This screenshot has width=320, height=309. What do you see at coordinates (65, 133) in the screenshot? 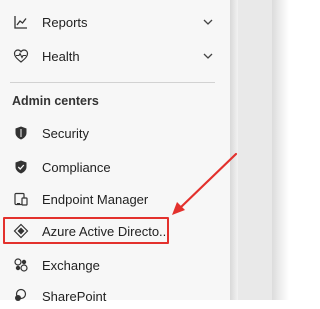
I see `nav-item-label: Security` at bounding box center [65, 133].